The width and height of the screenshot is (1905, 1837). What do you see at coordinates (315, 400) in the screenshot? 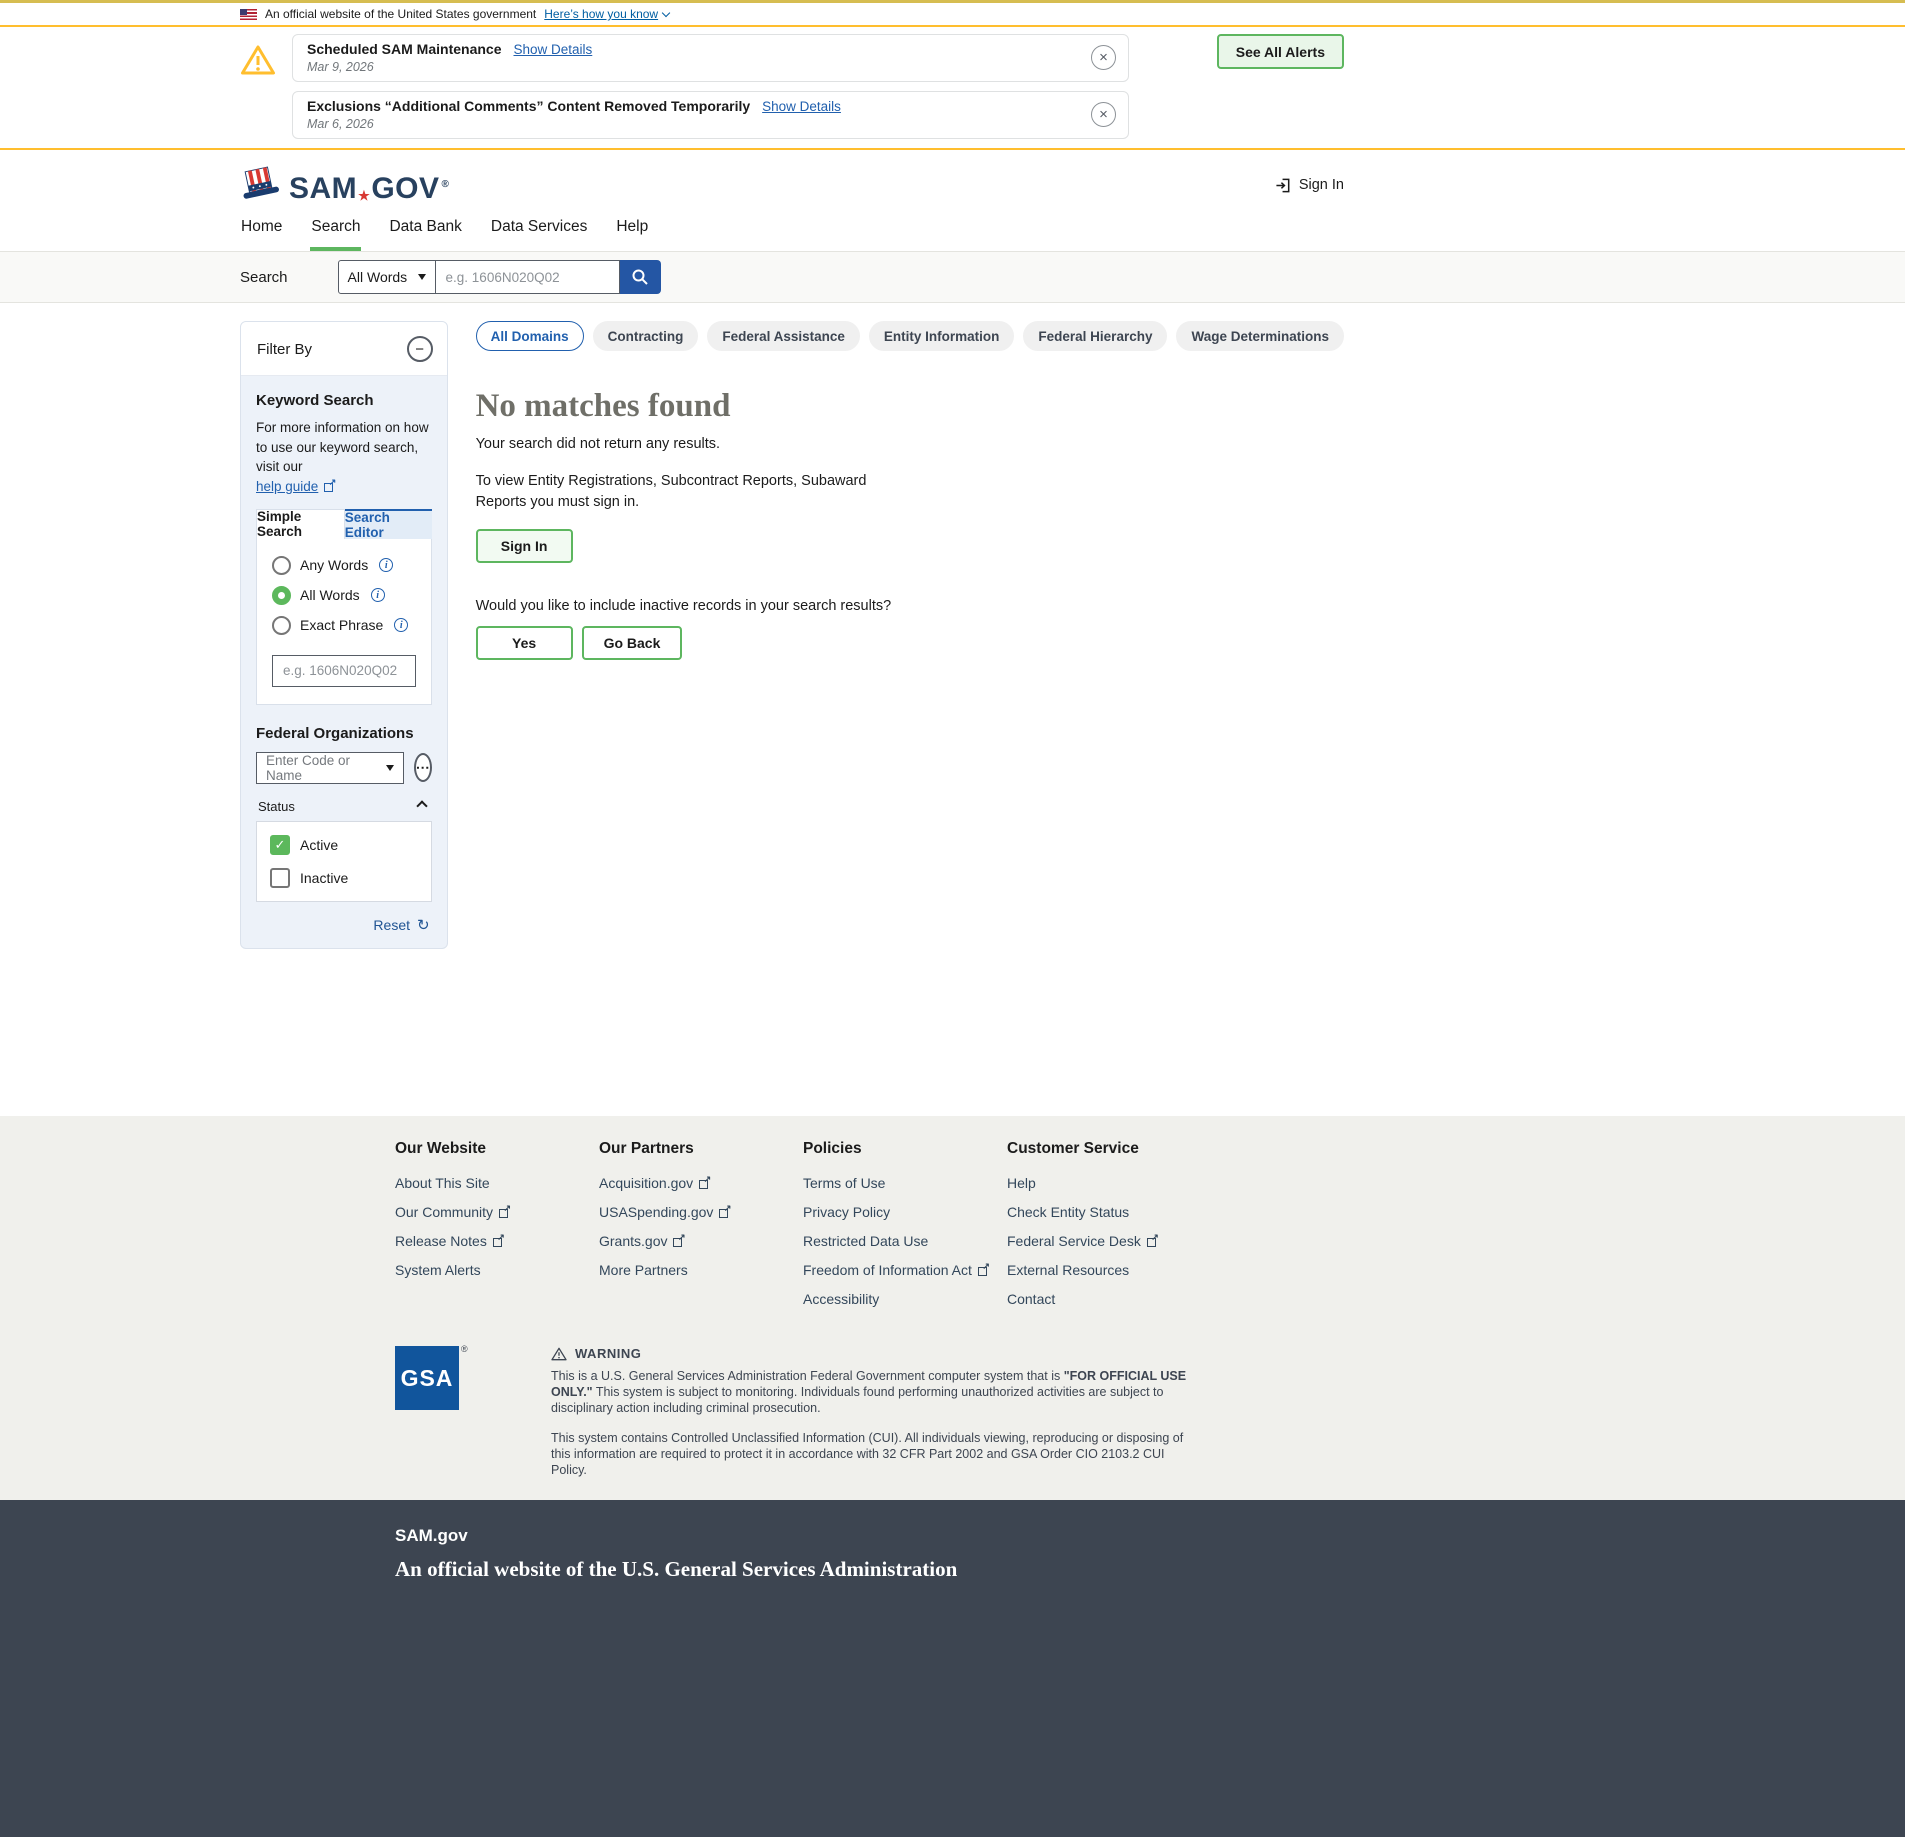
I see `keyword-search-heading: Keyword Search` at bounding box center [315, 400].